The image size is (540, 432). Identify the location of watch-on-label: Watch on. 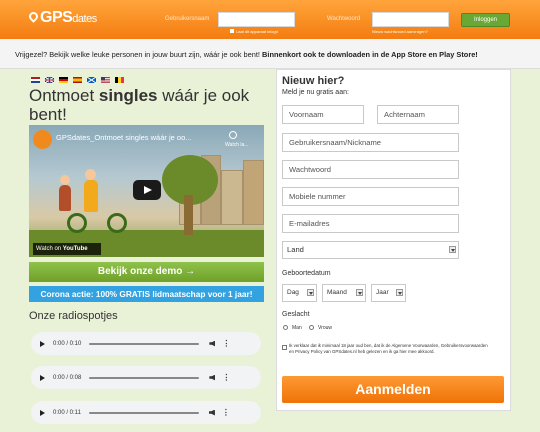
(49, 249).